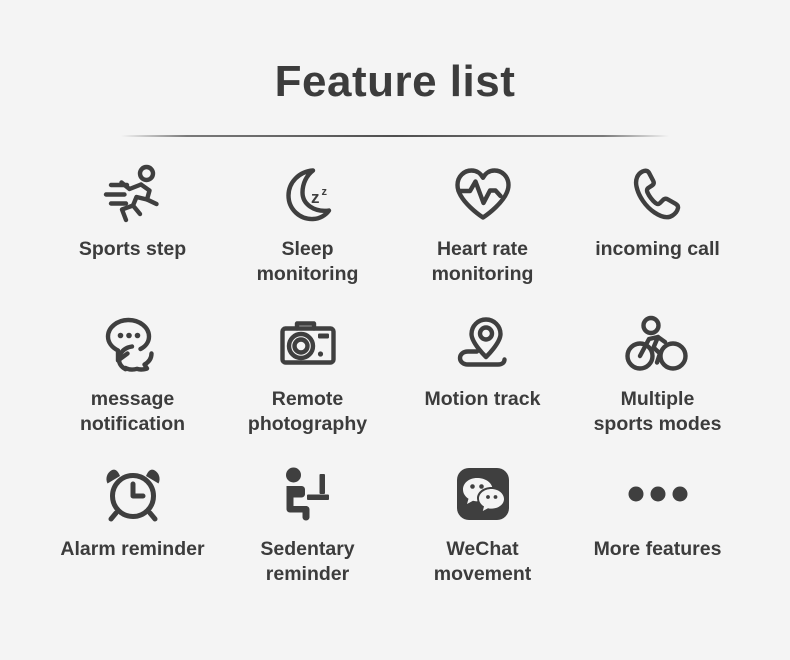 The width and height of the screenshot is (790, 660). Describe the element at coordinates (657, 344) in the screenshot. I see `bicycle-rider-icon` at that location.